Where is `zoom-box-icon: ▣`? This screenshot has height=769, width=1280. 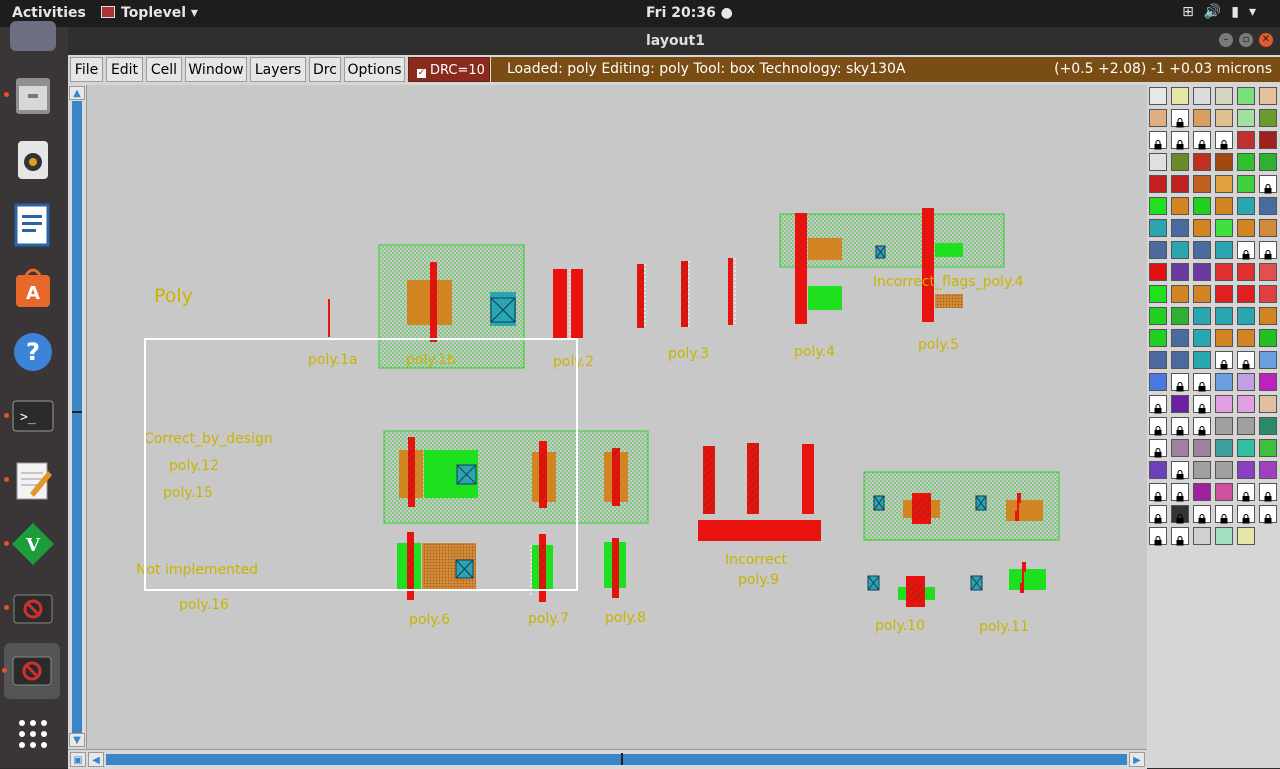
zoom-box-icon: ▣ is located at coordinates (78, 759).